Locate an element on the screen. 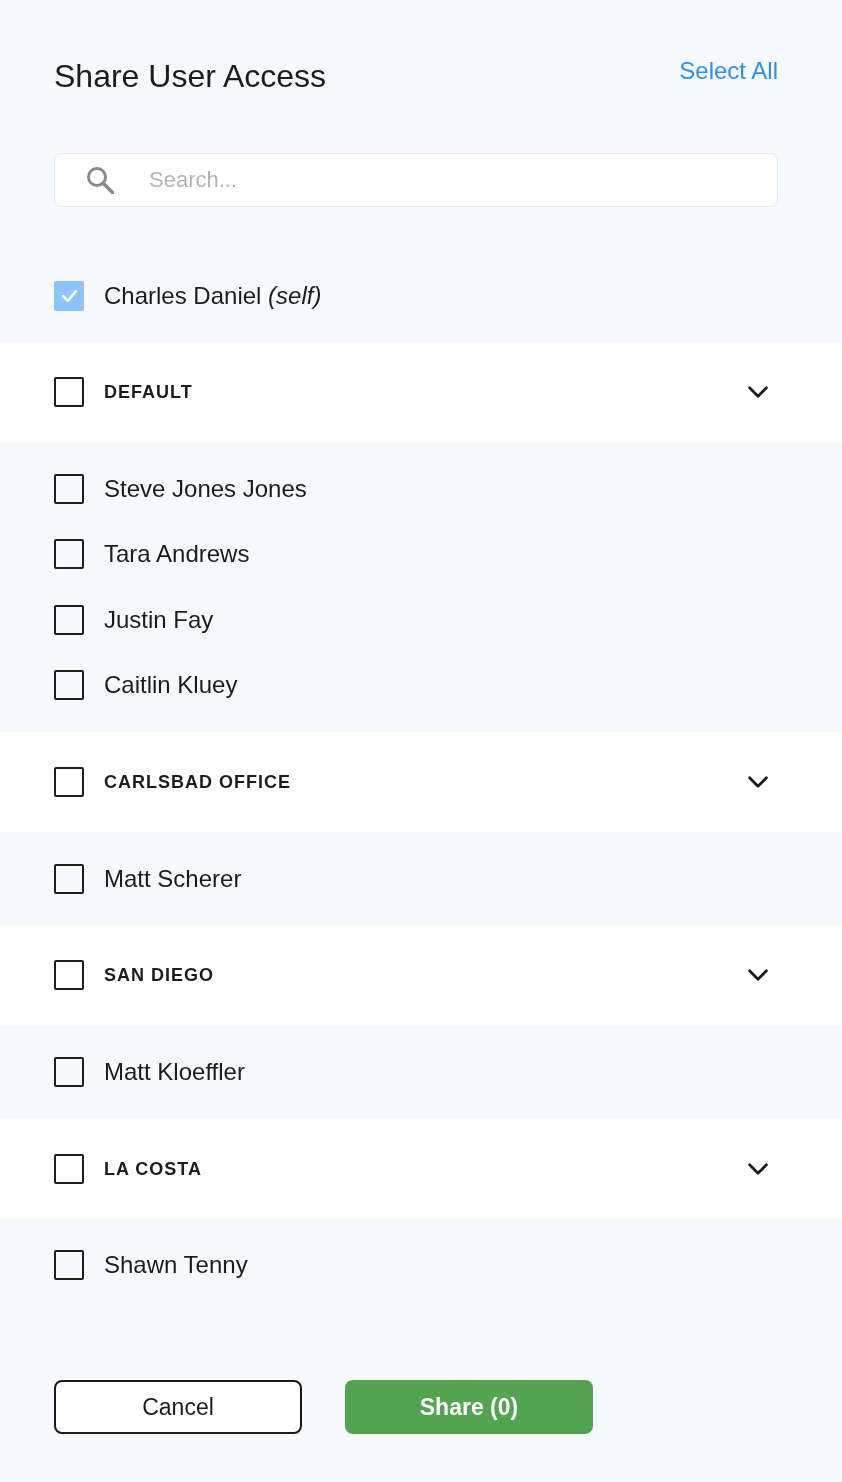  check-icon is located at coordinates (69, 295).